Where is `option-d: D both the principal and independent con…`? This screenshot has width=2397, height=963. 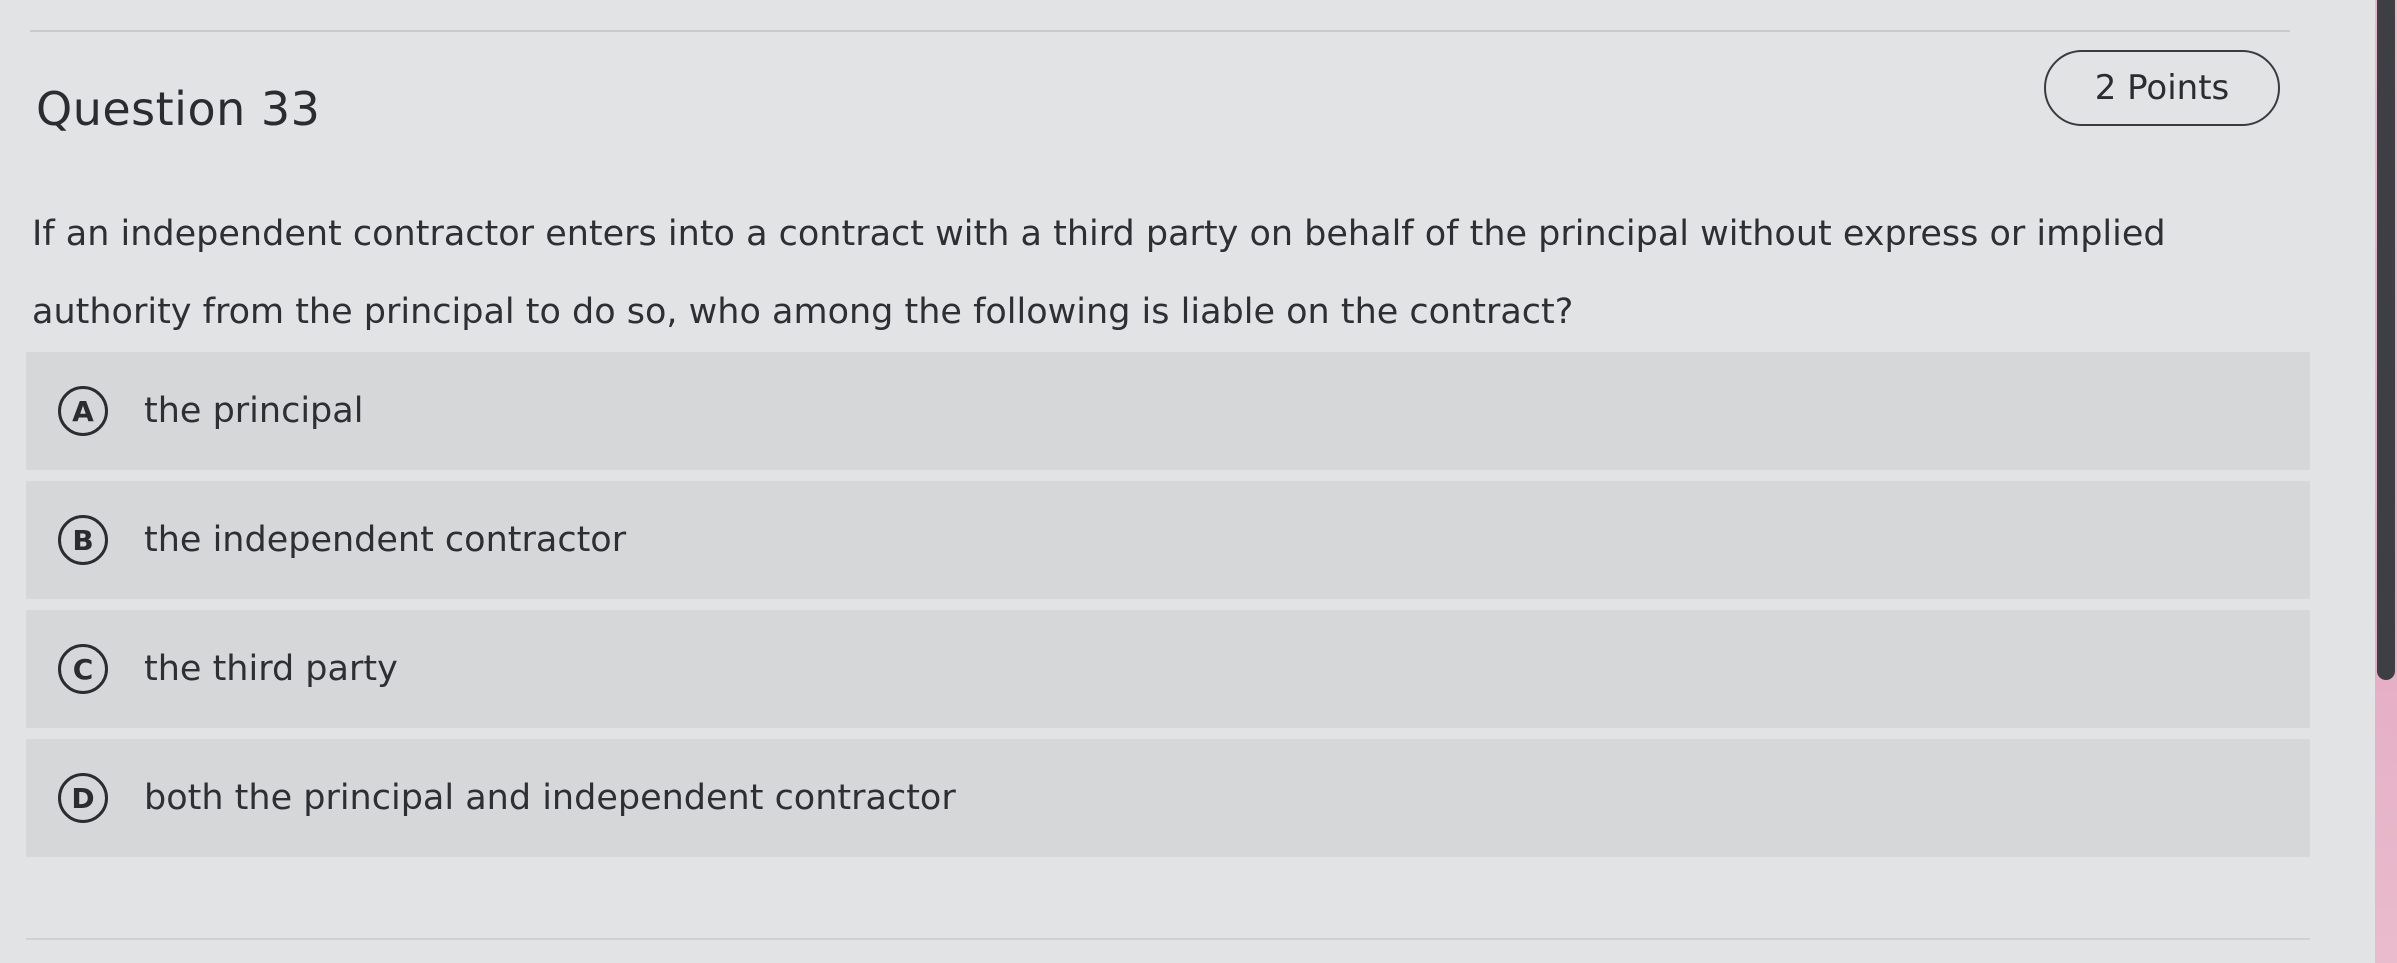 option-d: D both the principal and independent con… is located at coordinates (1168, 798).